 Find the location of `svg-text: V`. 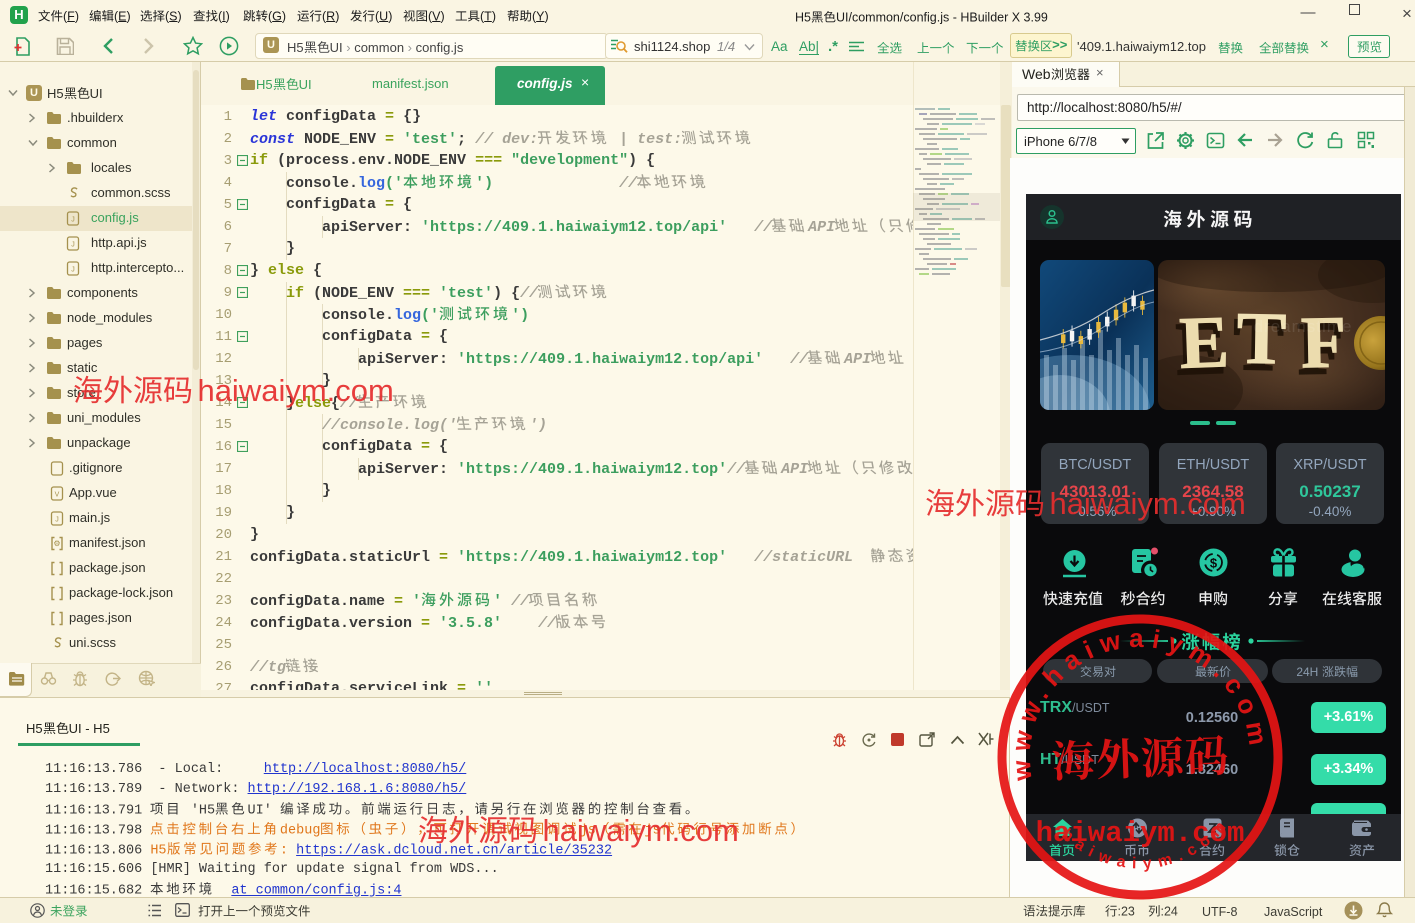

svg-text: V is located at coordinates (57, 495).